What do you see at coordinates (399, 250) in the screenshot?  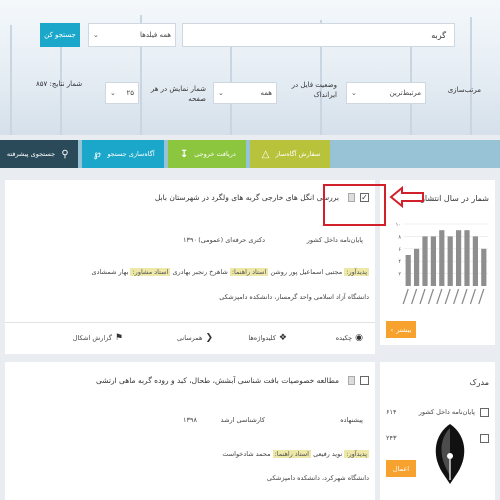 I see `chart-y-tick: ۶` at bounding box center [399, 250].